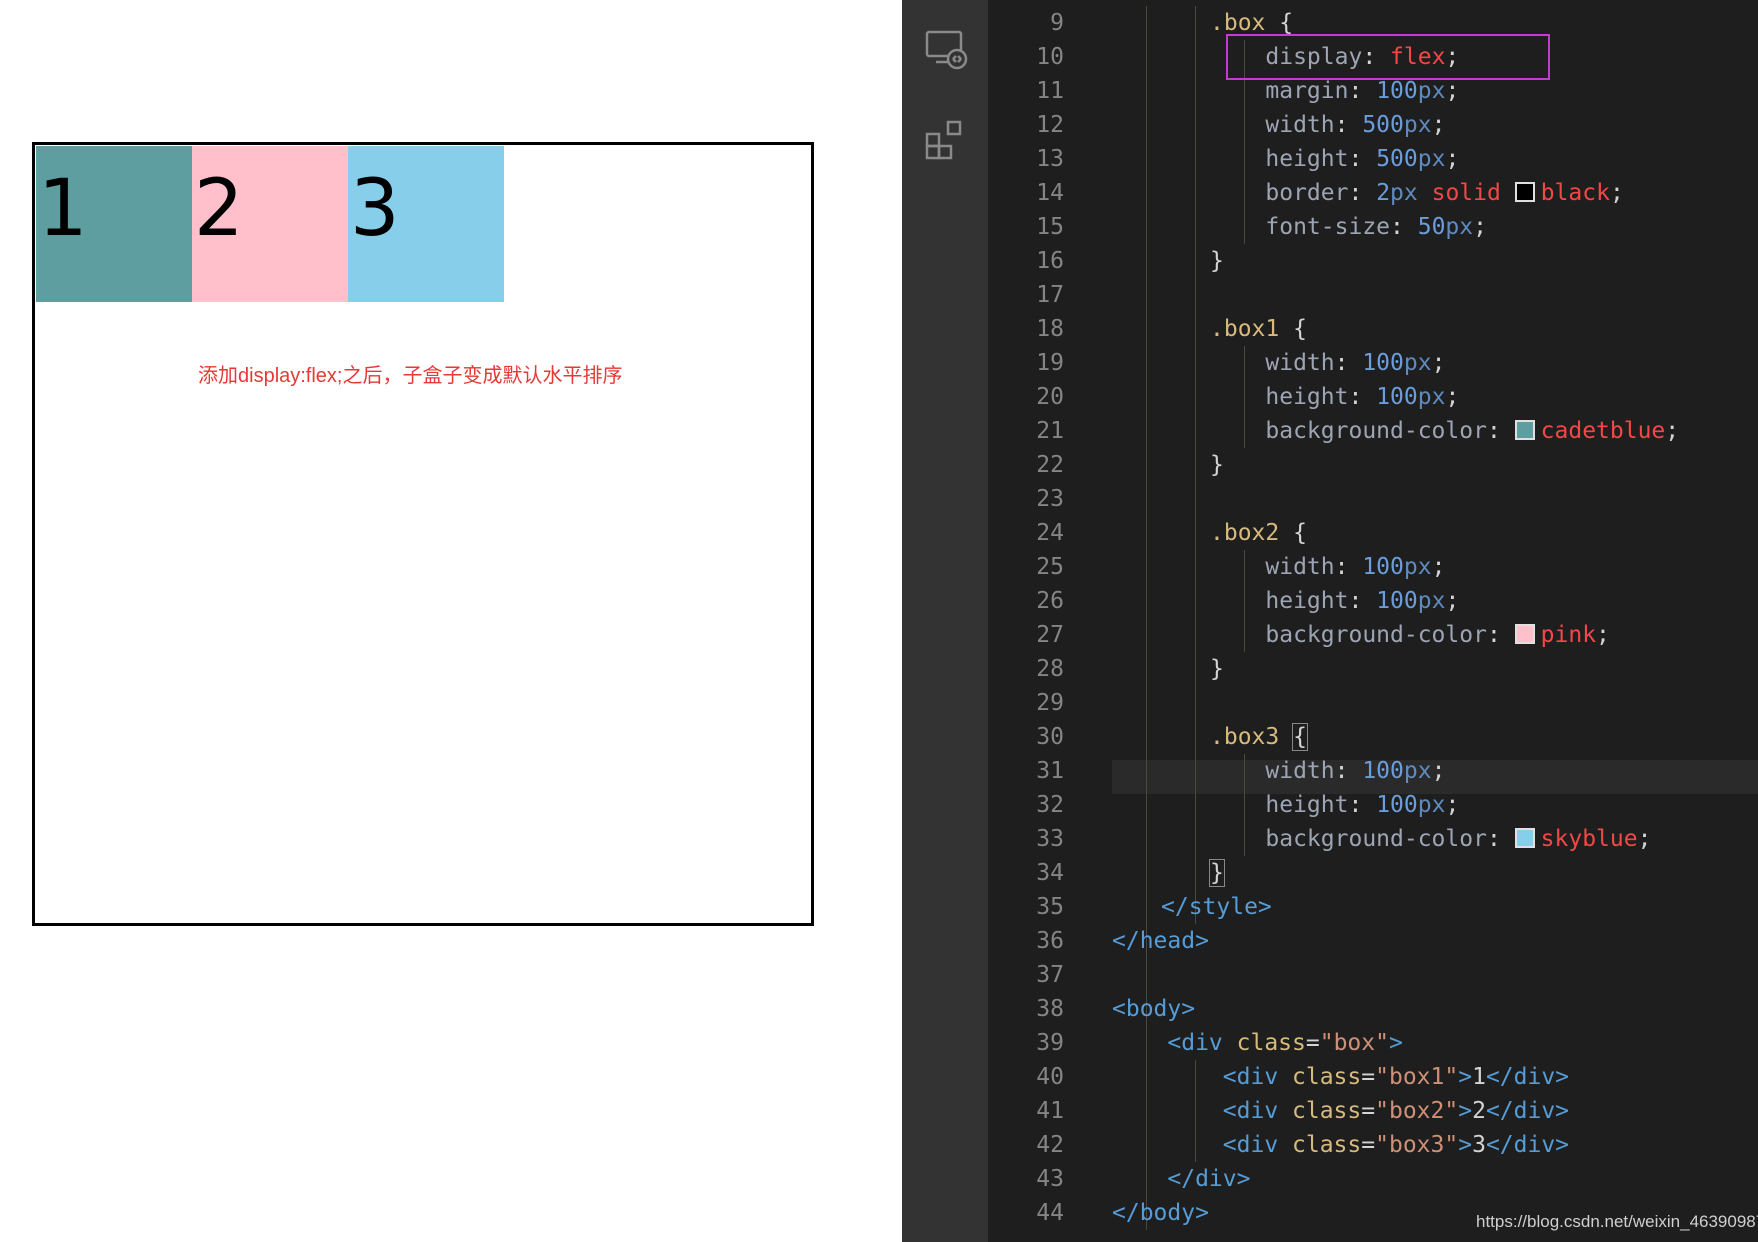 This screenshot has width=1758, height=1242. Describe the element at coordinates (1272, 125) in the screenshot. I see `code-token: width` at that location.